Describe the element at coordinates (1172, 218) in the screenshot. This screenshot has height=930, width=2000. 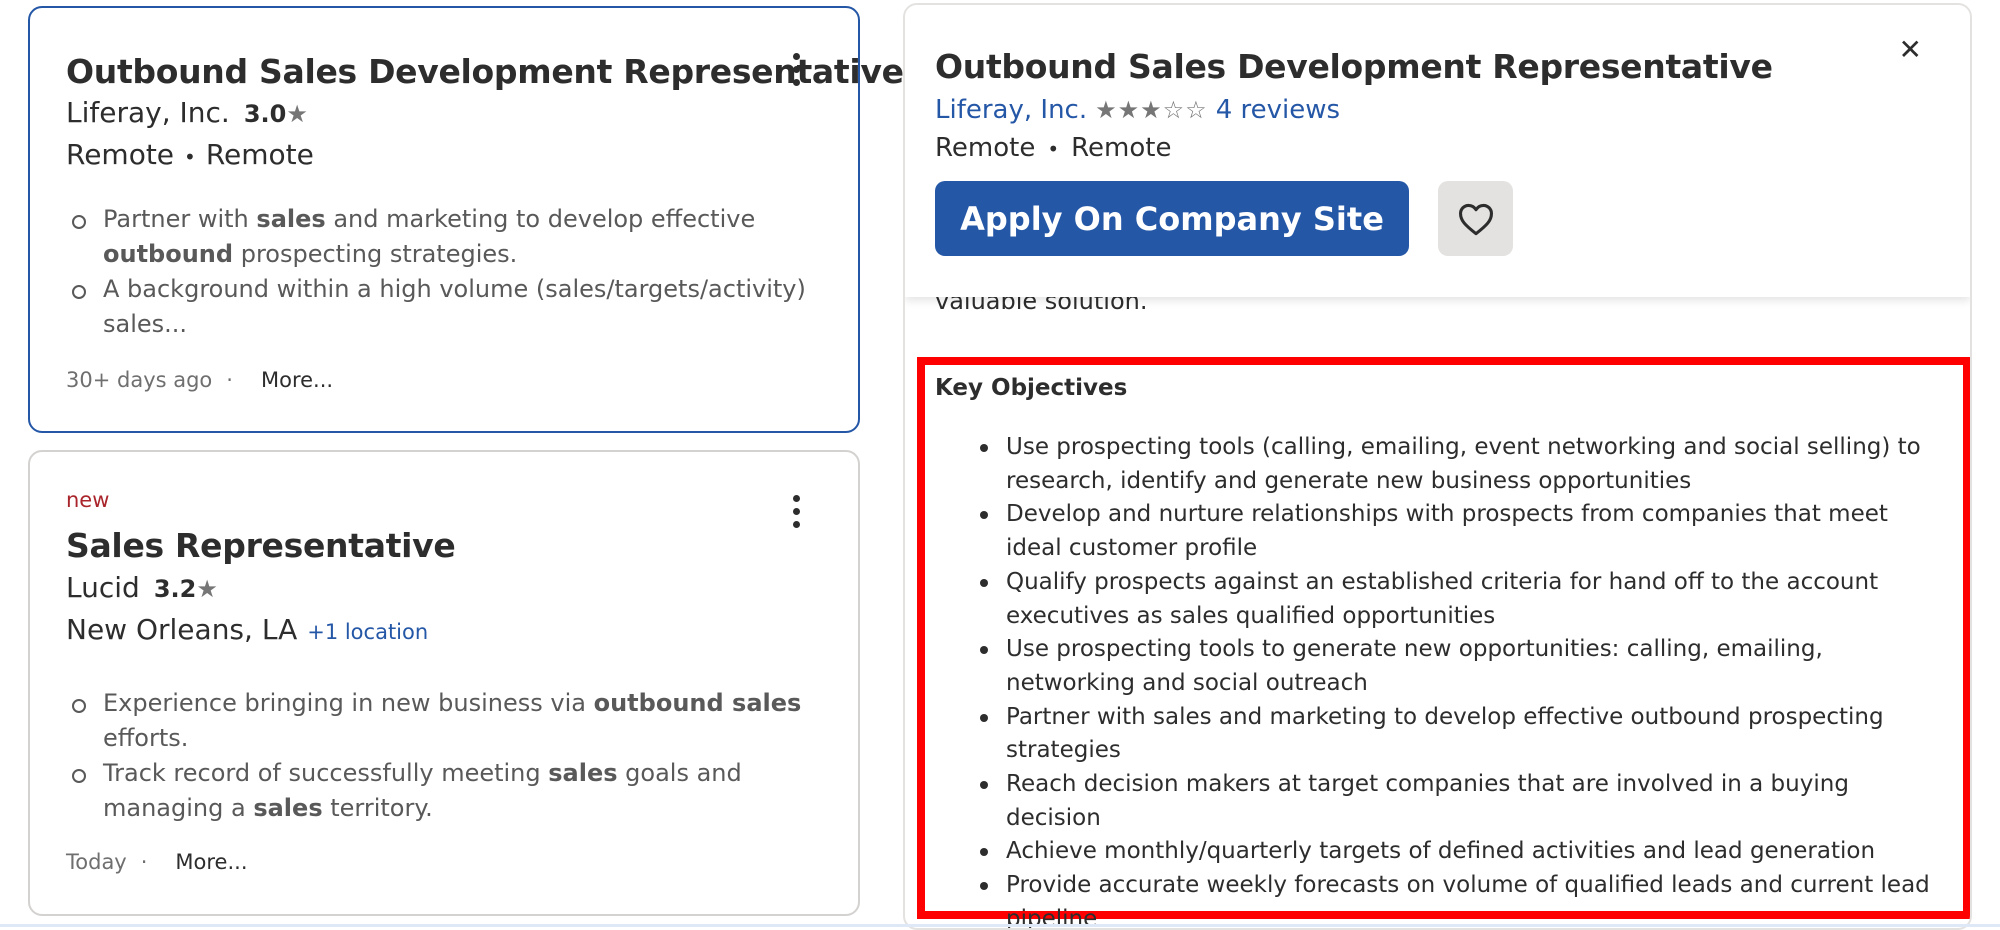
I see `apply-on-company-site-button: Apply On Company Site` at that location.